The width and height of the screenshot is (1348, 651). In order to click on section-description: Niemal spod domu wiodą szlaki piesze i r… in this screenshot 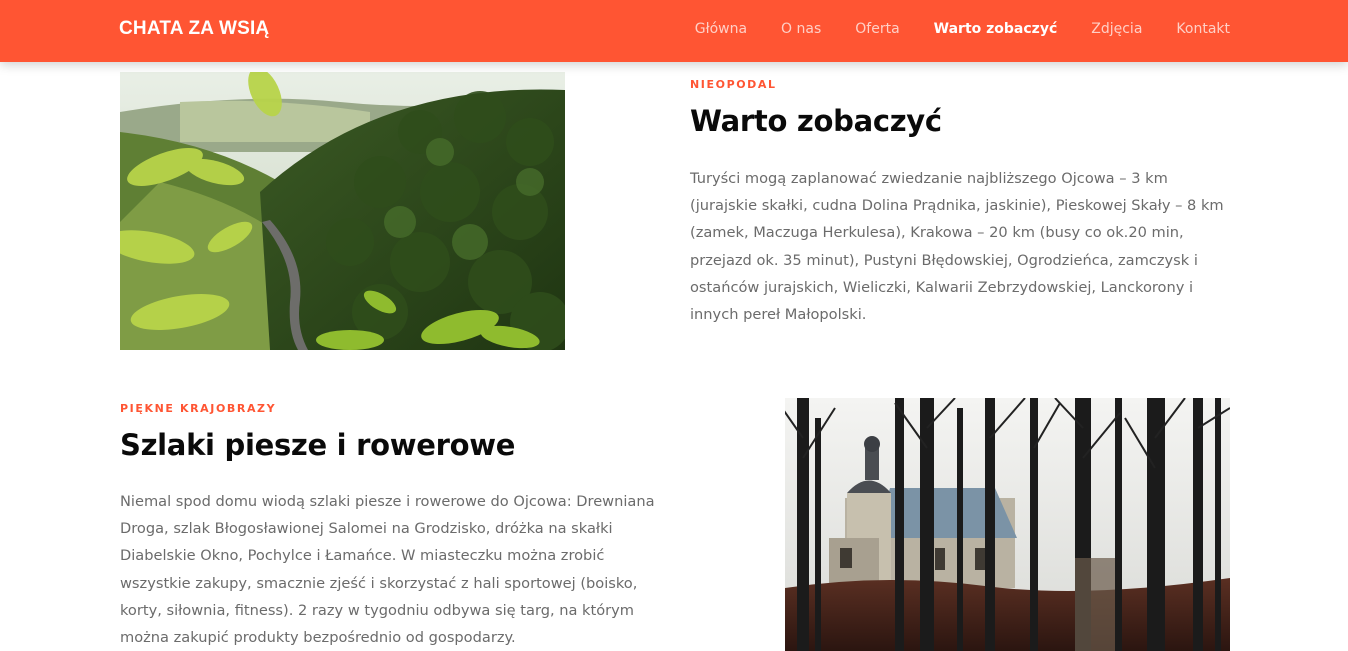, I will do `click(387, 570)`.